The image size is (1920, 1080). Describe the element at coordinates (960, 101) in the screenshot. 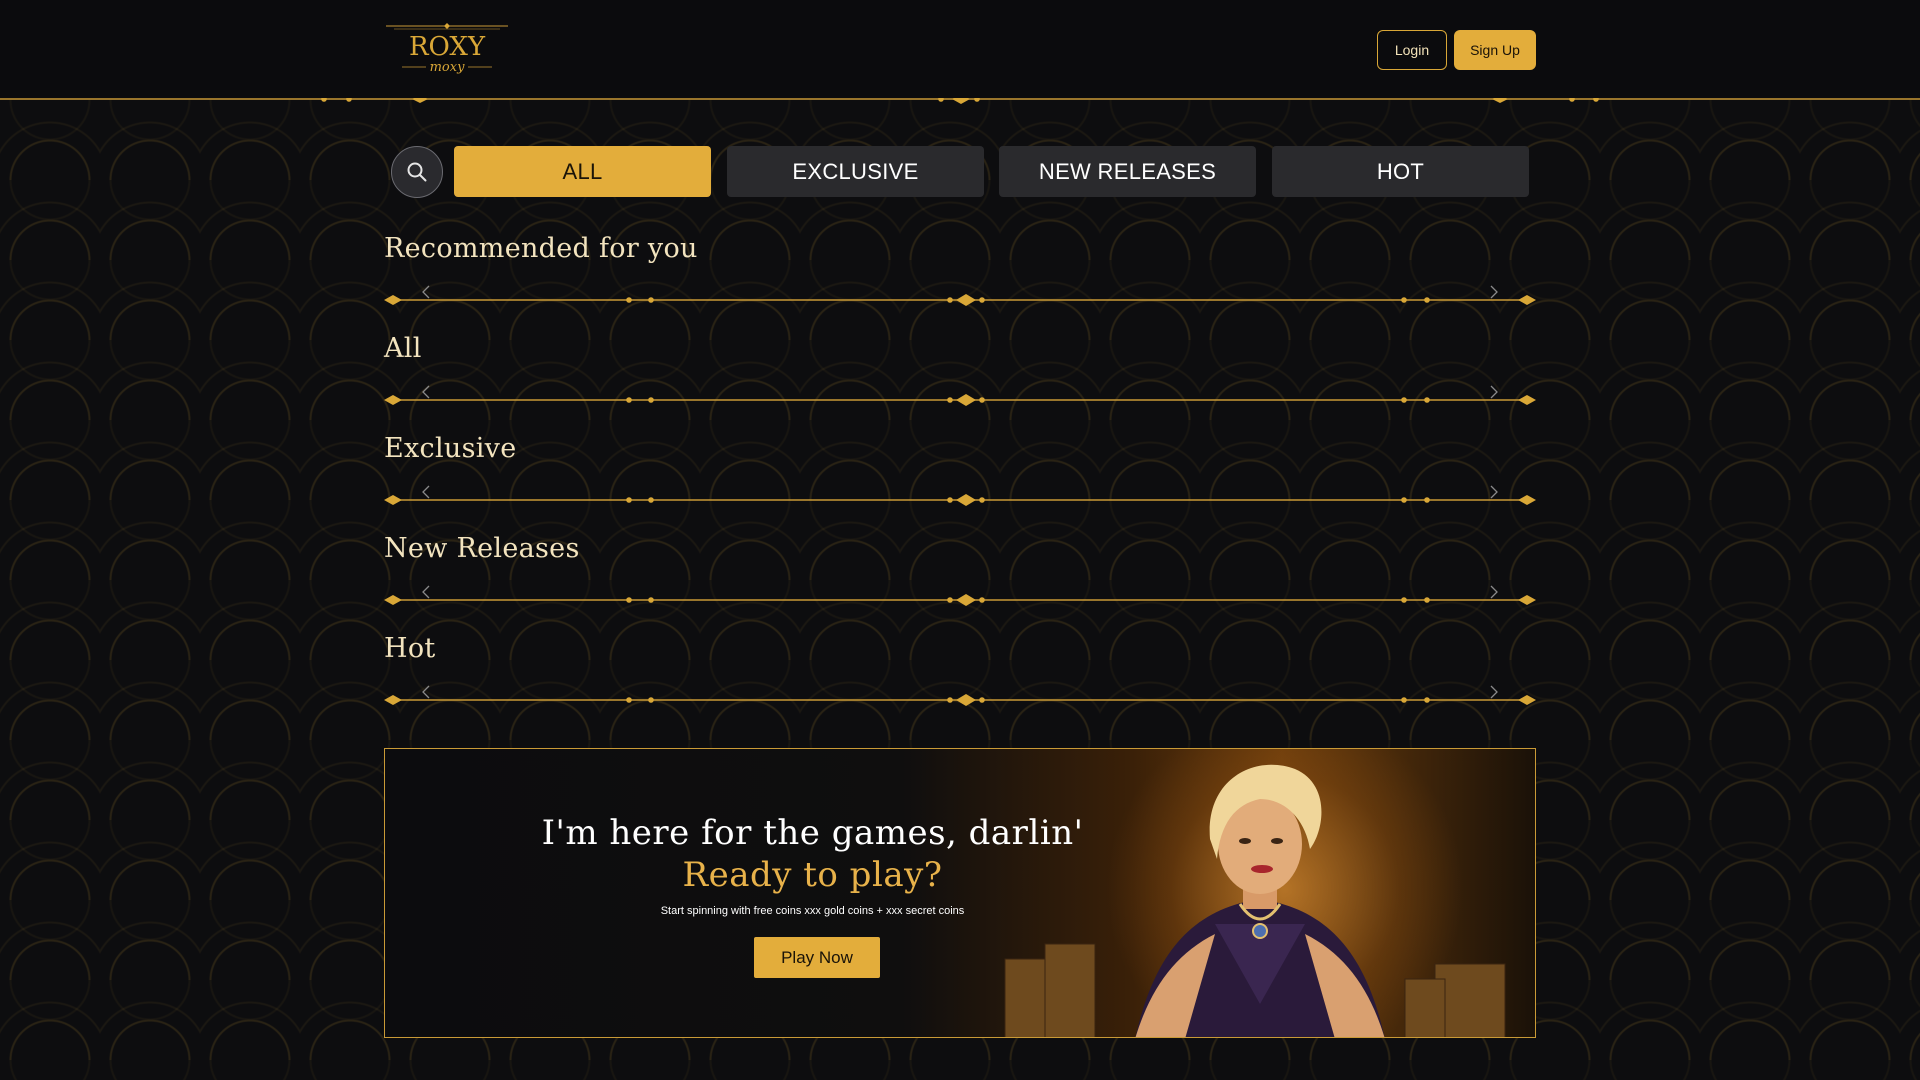

I see `header-divider` at that location.